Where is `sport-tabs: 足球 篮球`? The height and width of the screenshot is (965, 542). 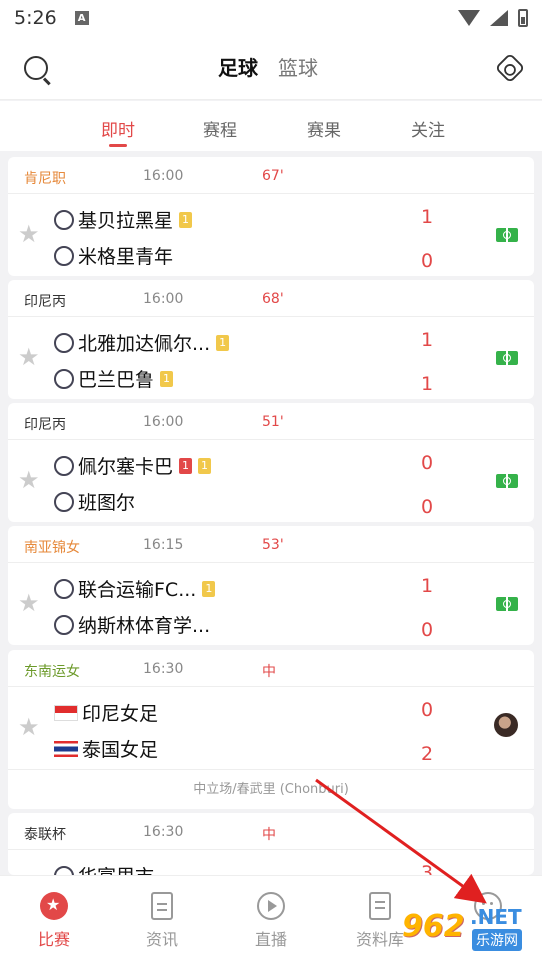
sport-tabs: 足球 篮球 is located at coordinates (268, 63).